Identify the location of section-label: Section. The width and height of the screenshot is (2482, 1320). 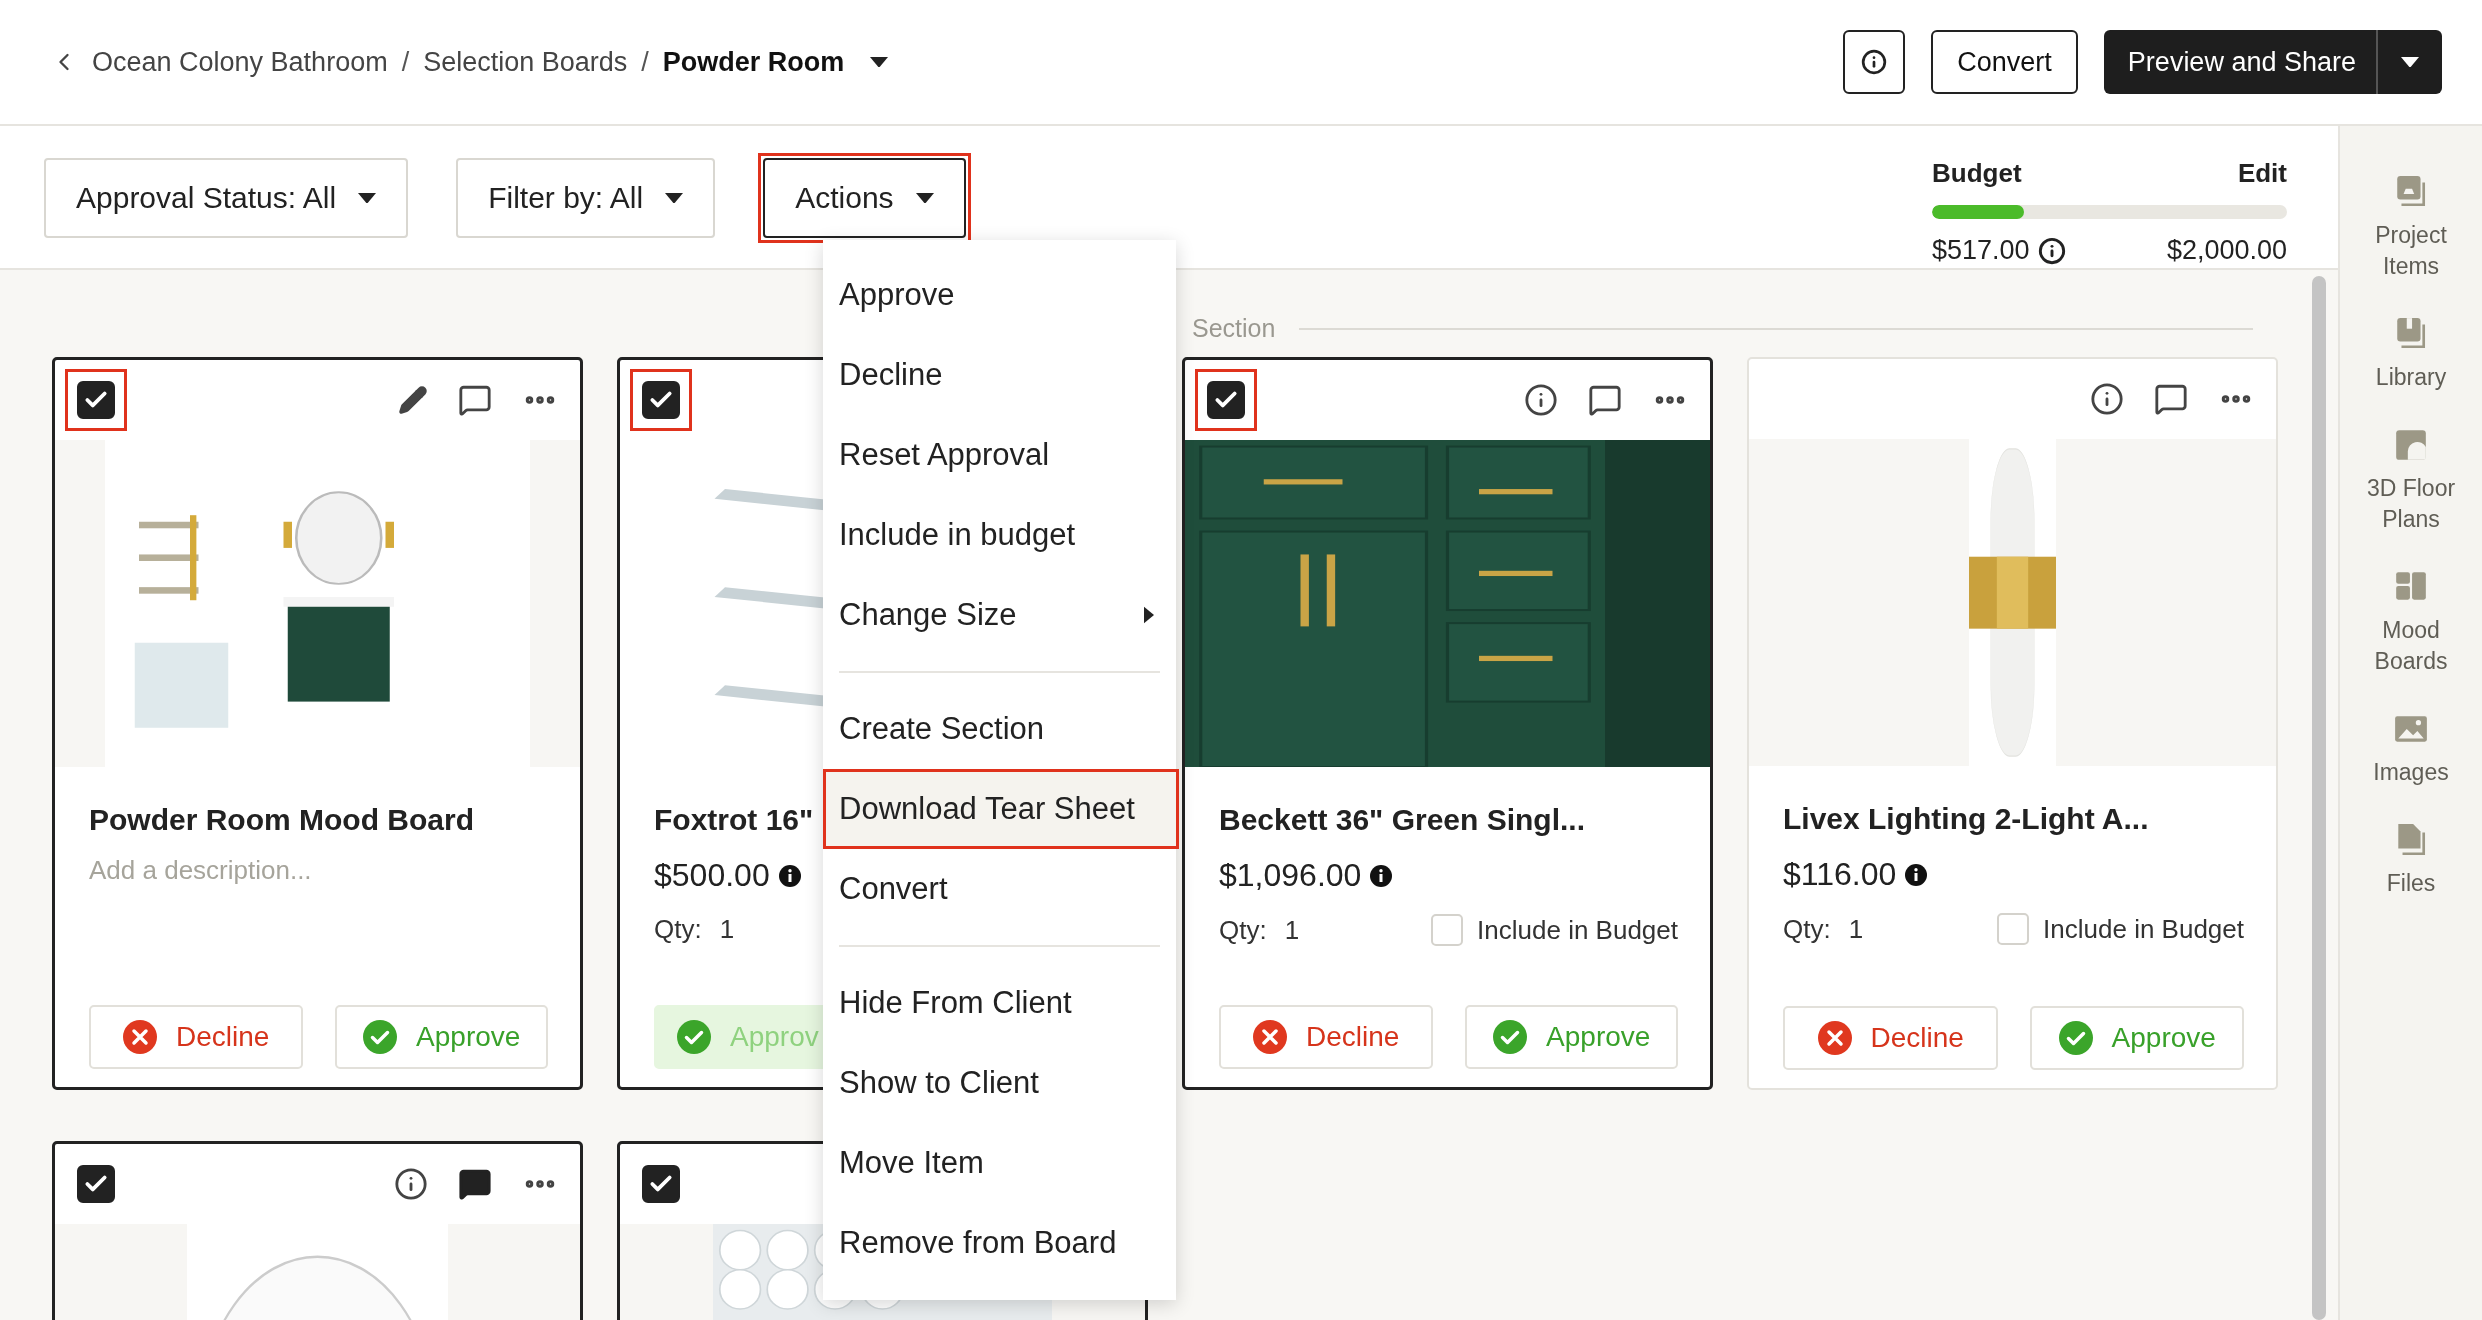
(1234, 328).